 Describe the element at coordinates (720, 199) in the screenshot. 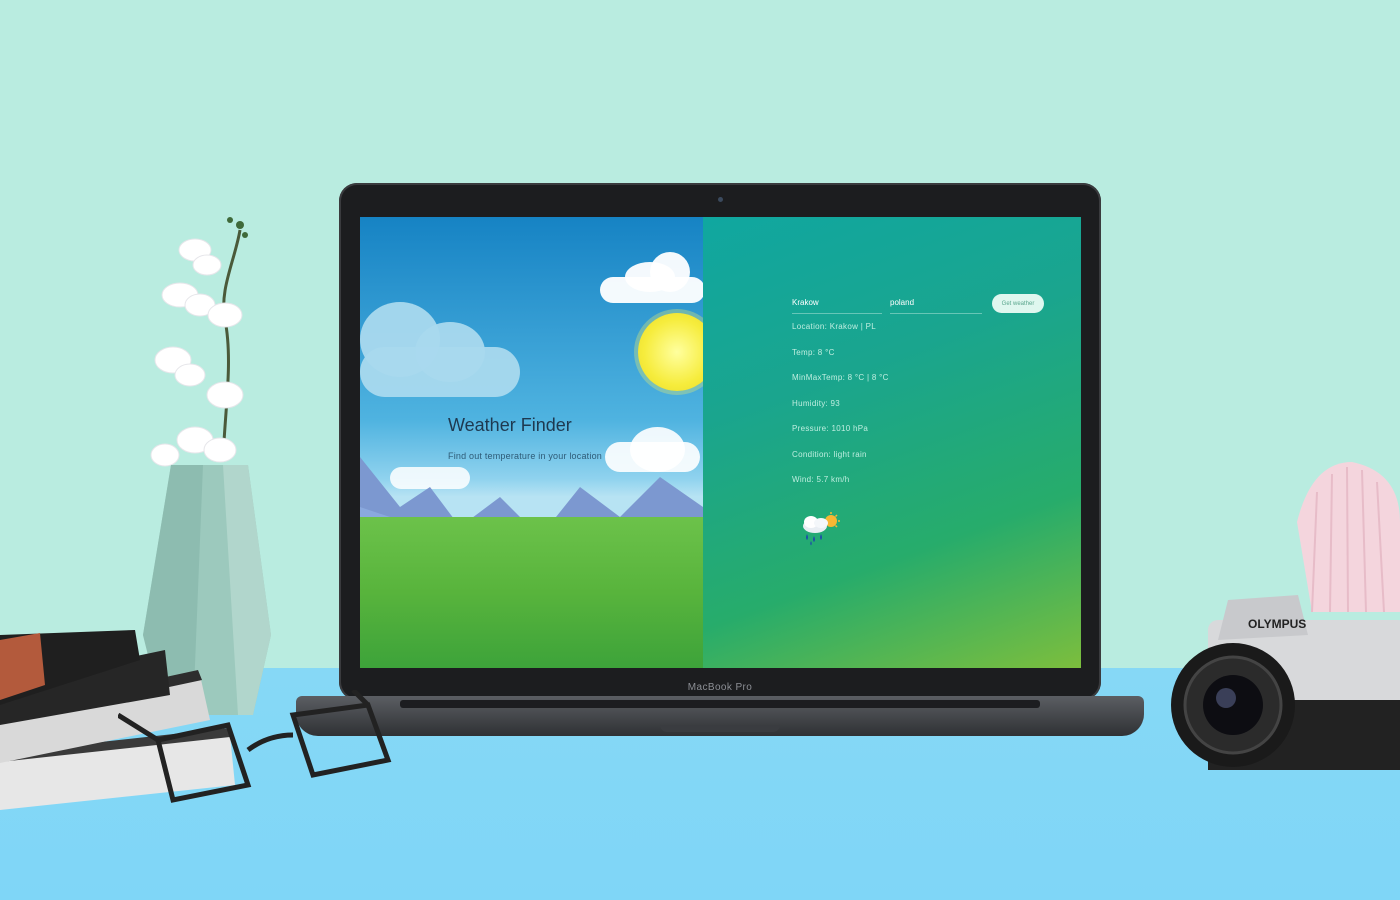

I see `webcam-icon` at that location.